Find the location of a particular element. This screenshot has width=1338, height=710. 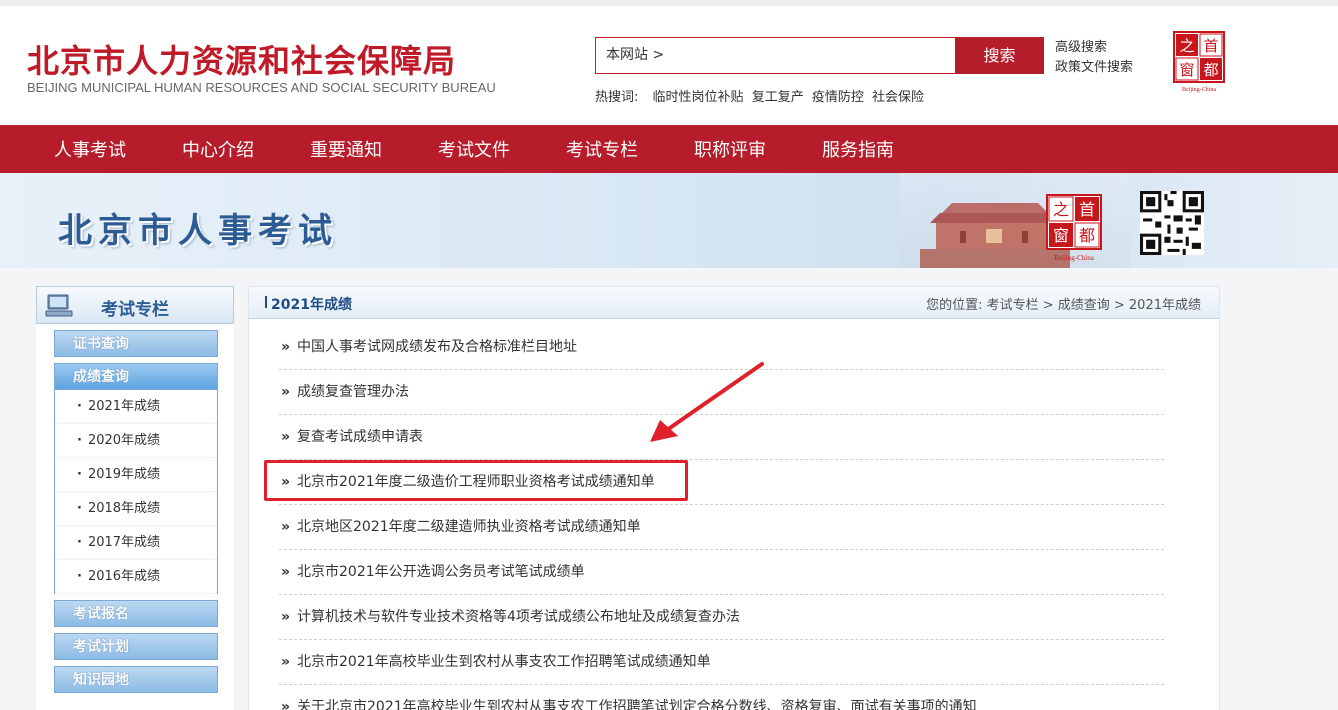

hot-term: 疫情防控 is located at coordinates (838, 97).